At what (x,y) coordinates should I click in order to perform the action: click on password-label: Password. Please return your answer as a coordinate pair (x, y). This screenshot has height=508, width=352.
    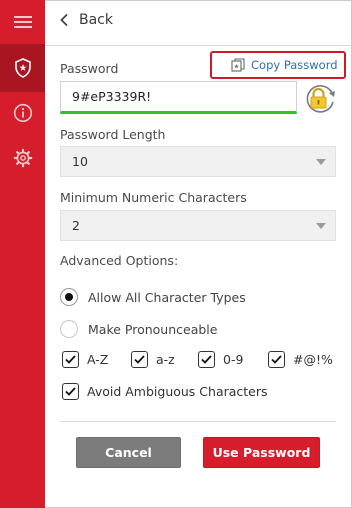
    Looking at the image, I should click on (89, 68).